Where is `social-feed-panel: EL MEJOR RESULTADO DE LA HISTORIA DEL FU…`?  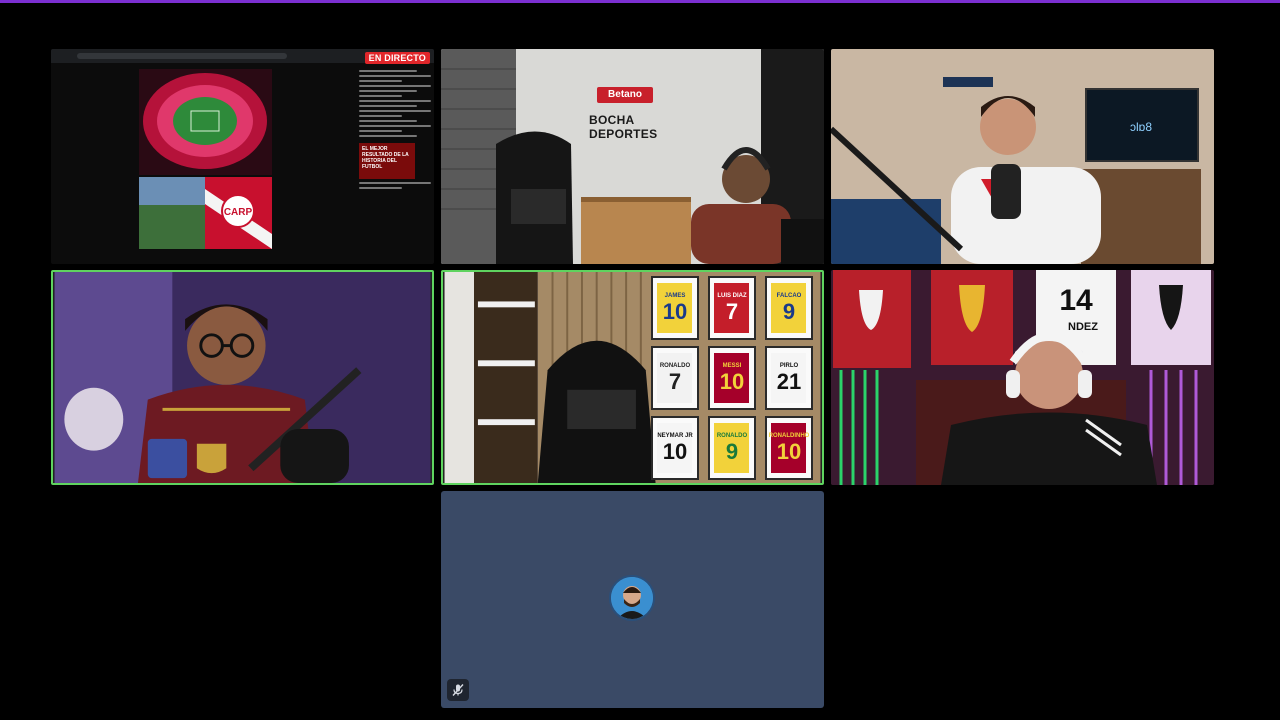 social-feed-panel: EL MEJOR RESULTADO DE LA HISTORIA DEL FU… is located at coordinates (395, 164).